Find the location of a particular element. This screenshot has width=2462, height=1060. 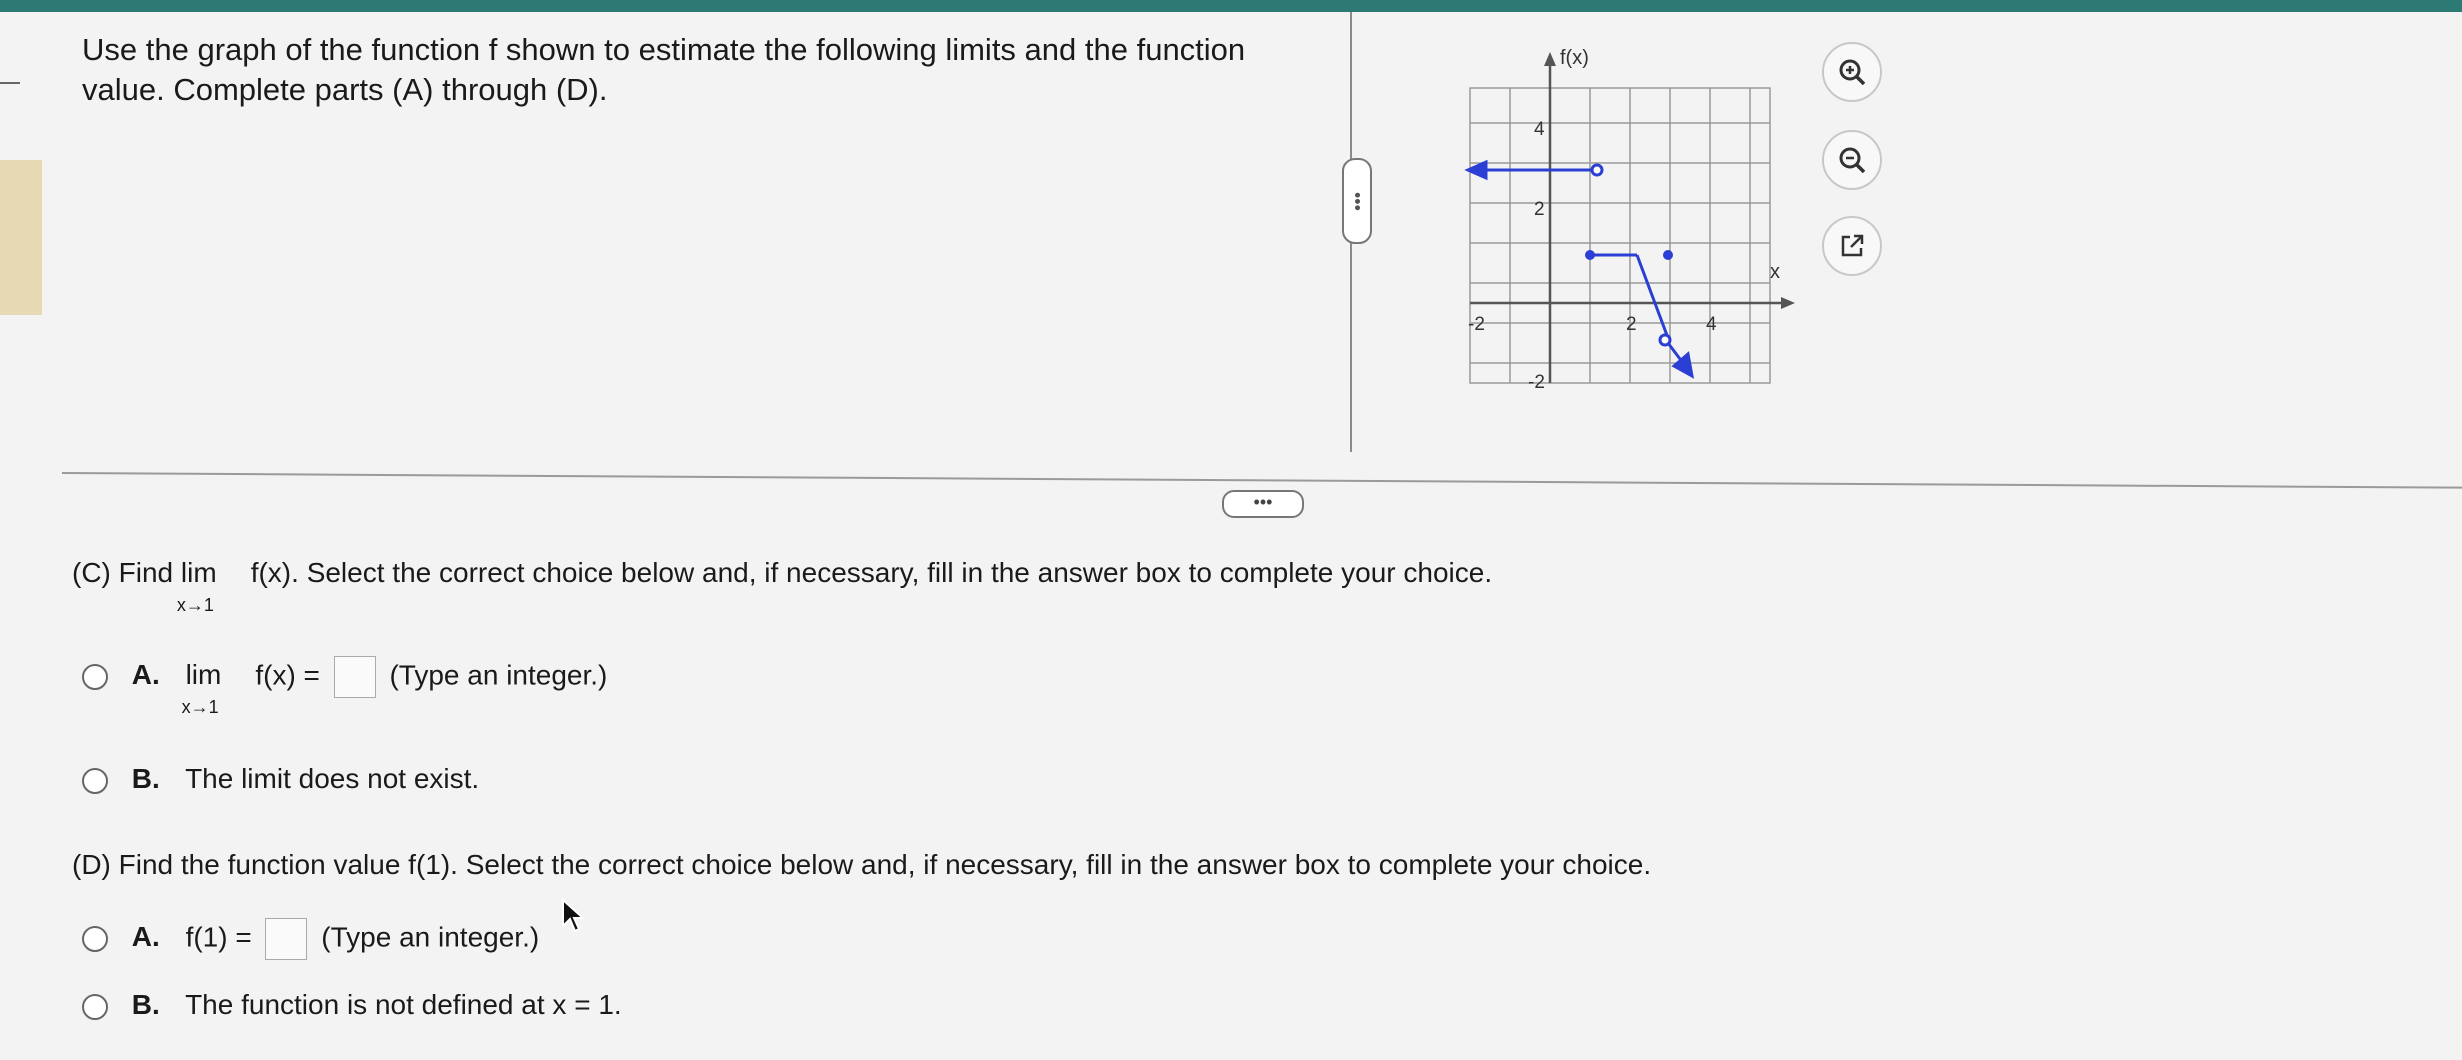

part-c-option-a-limit: lim x→1 is located at coordinates (215, 687).